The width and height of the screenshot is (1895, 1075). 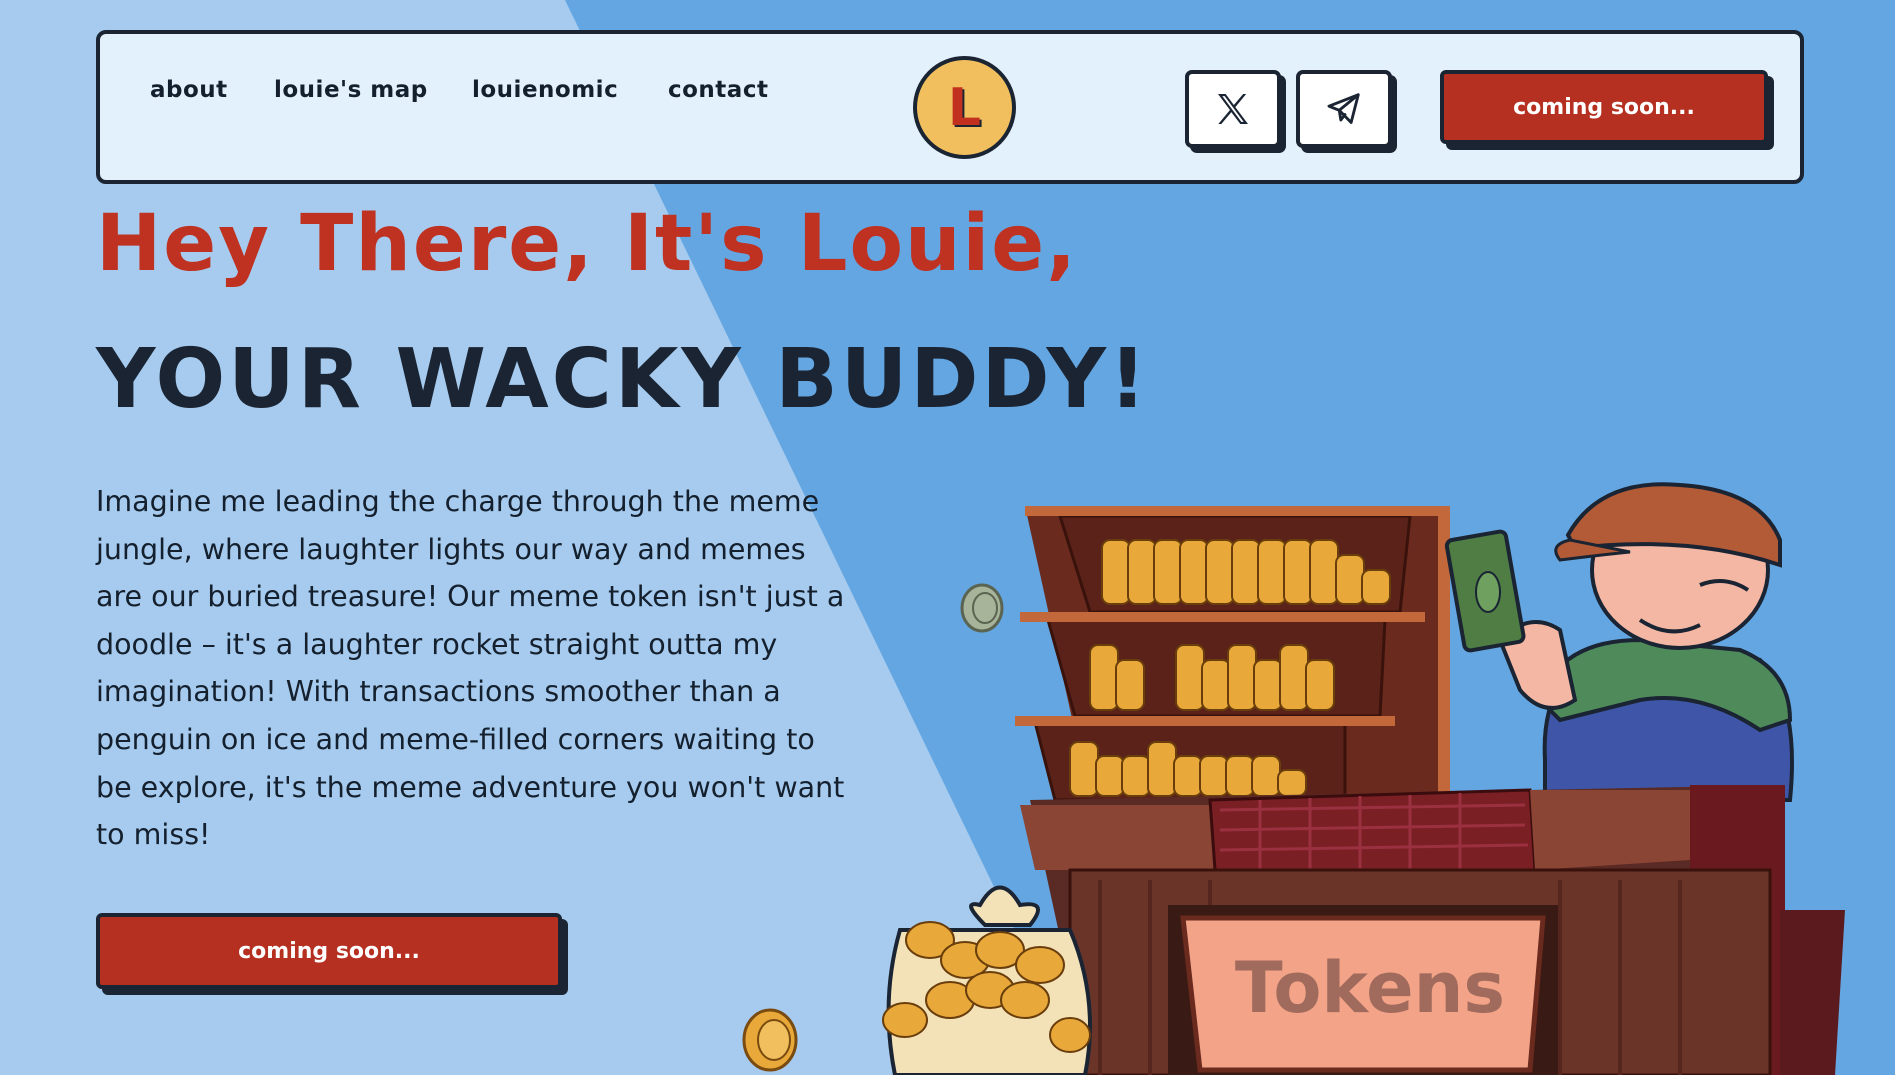 I want to click on tokens-sign: Tokens, so click(x=1363, y=990).